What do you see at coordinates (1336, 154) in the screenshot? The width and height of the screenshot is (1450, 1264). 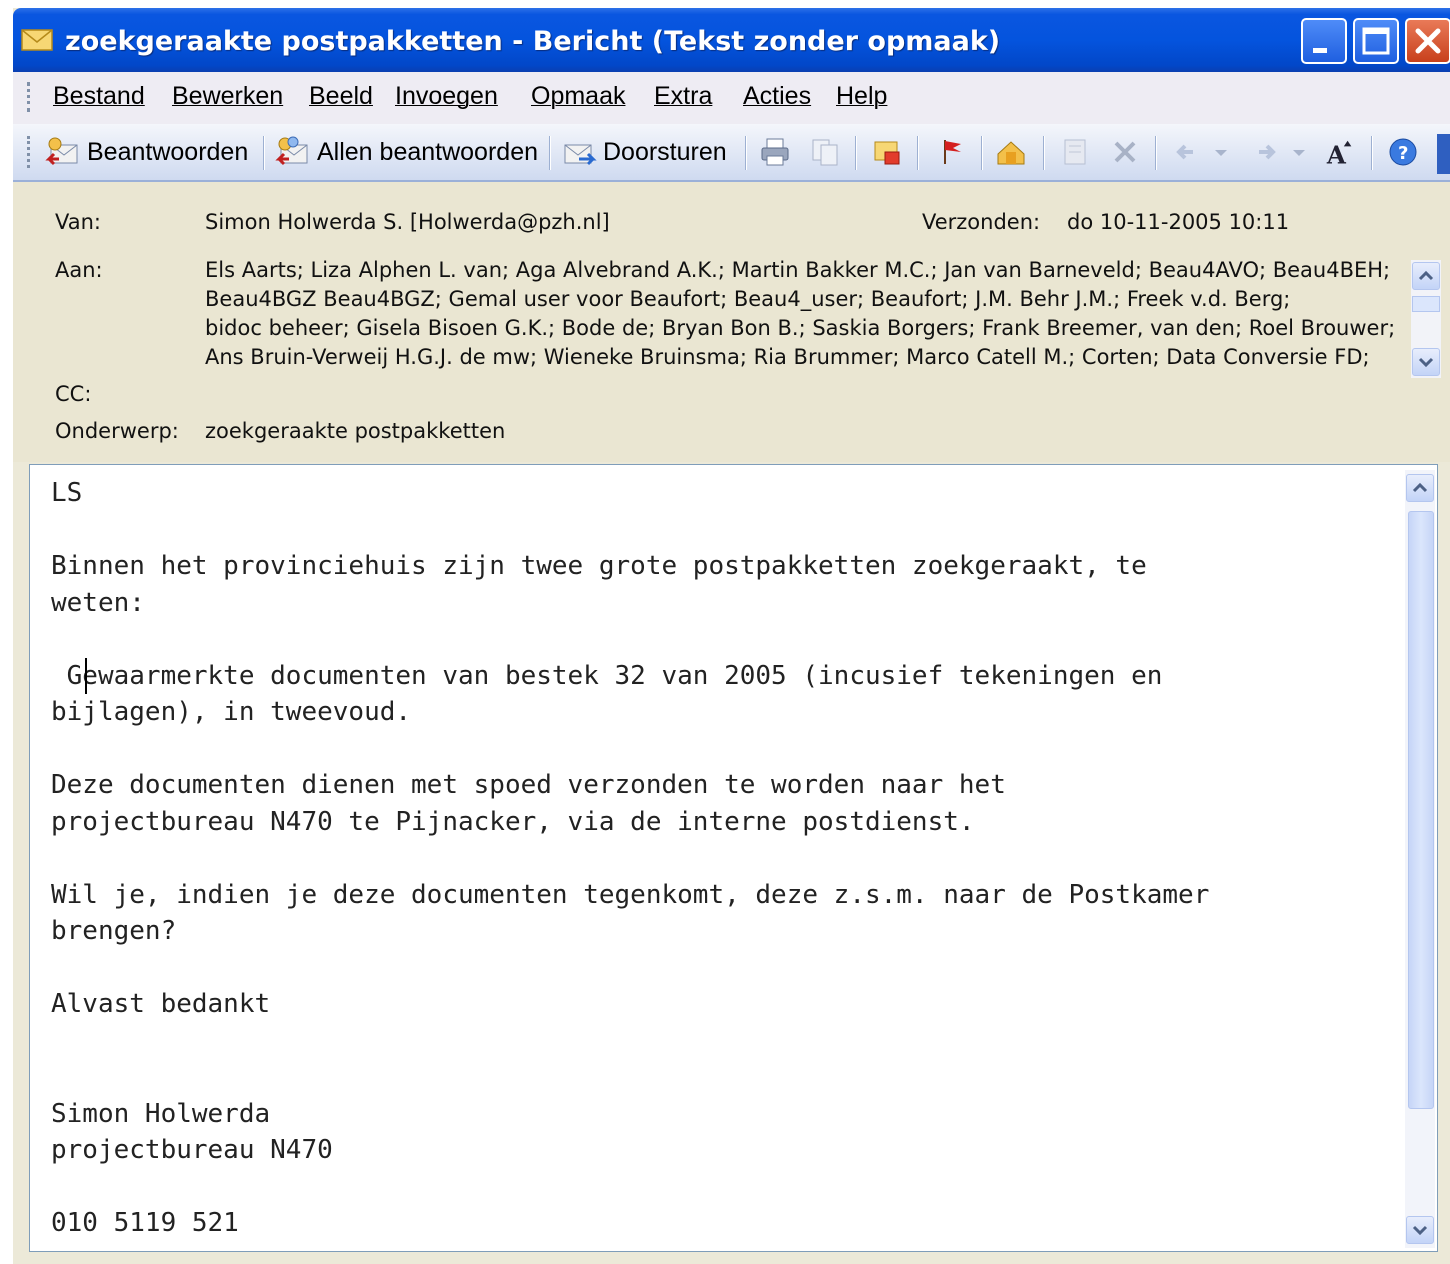 I see `svg-text: A` at bounding box center [1336, 154].